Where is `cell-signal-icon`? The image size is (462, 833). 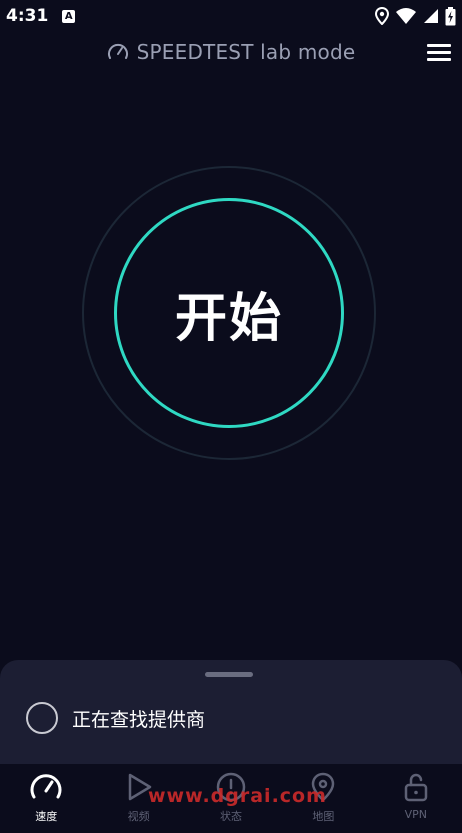
cell-signal-icon is located at coordinates (431, 16).